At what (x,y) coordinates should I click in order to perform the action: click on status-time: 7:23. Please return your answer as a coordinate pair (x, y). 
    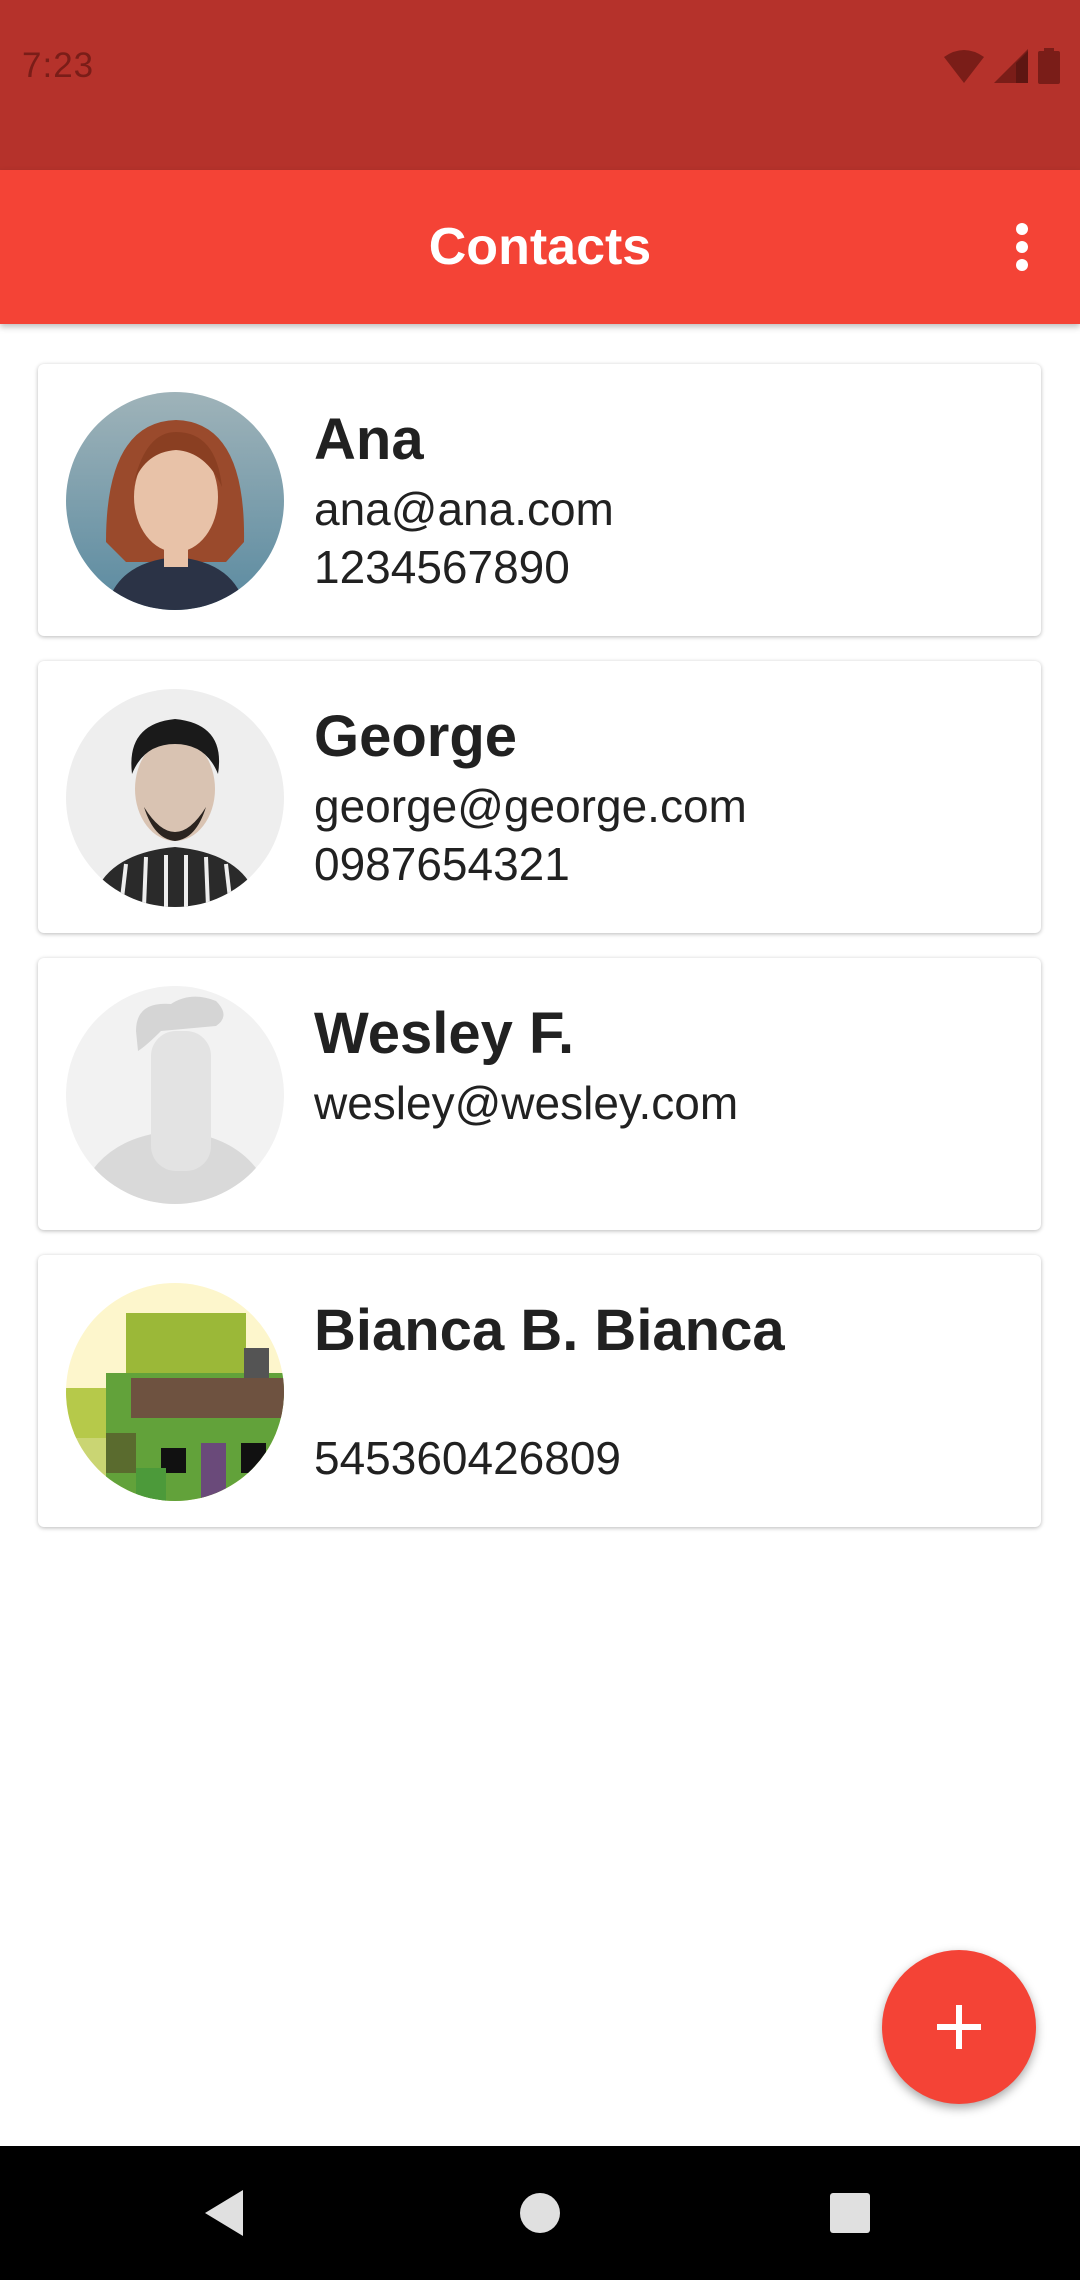
    Looking at the image, I should click on (58, 65).